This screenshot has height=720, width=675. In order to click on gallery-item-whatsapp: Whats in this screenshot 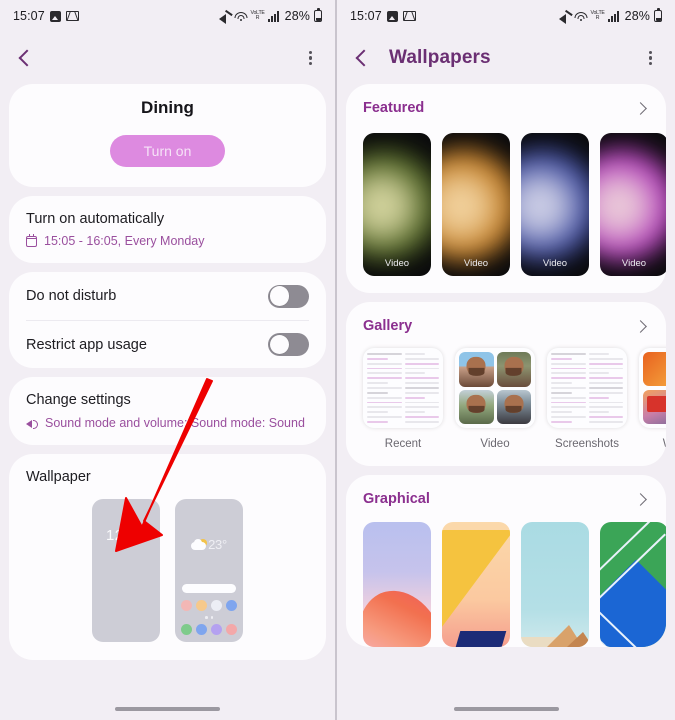, I will do `click(652, 399)`.